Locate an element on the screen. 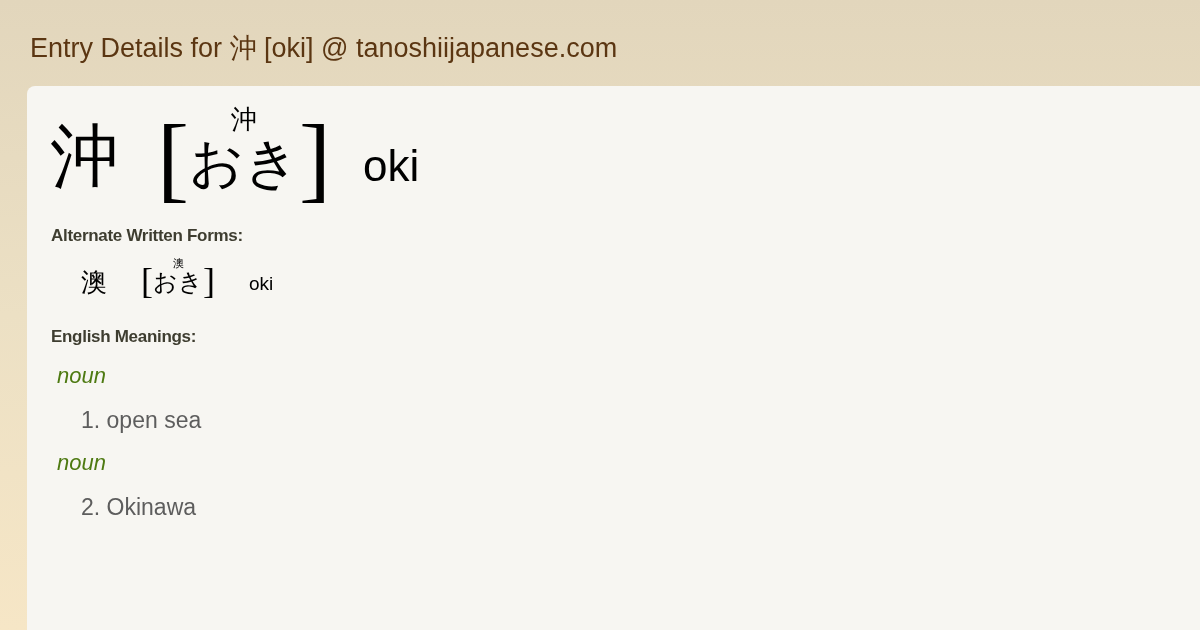  section-heading: Alternate Written Forms: is located at coordinates (147, 236).